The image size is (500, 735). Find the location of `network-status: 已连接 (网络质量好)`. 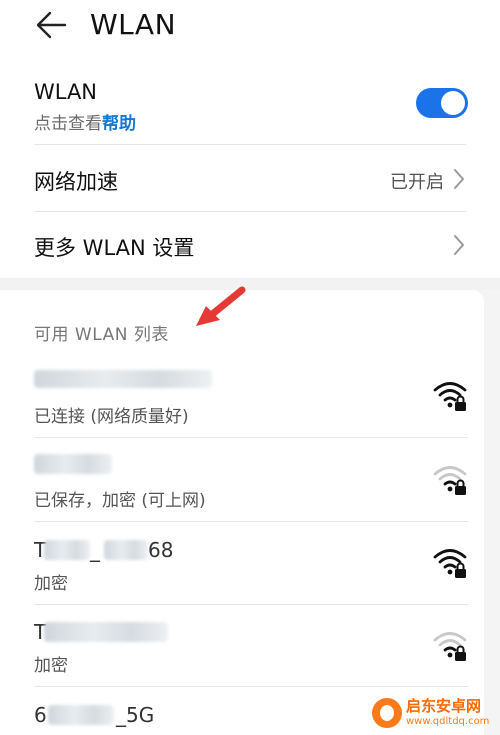

network-status: 已连接 (网络质量好) is located at coordinates (111, 417).